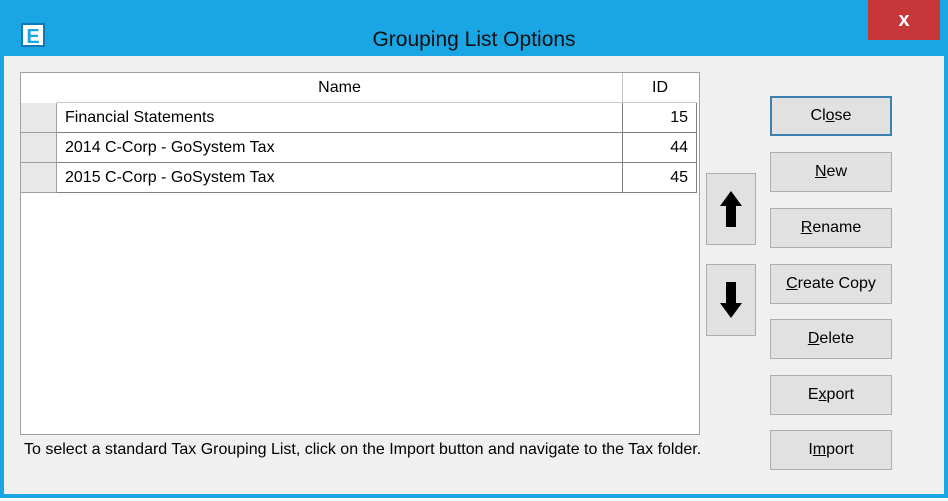  Describe the element at coordinates (340, 148) in the screenshot. I see `cell-name: 2014 C-Corp - GoSystem Tax` at that location.